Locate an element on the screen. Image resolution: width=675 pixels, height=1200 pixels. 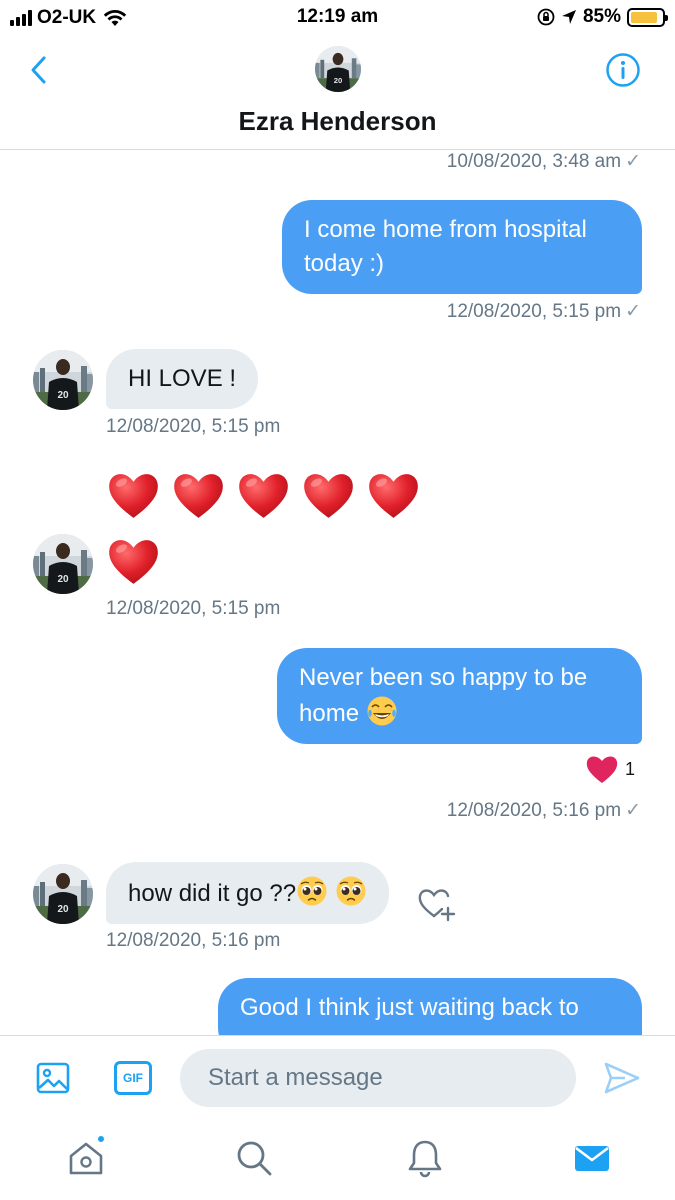
bell-icon is located at coordinates (425, 1159).